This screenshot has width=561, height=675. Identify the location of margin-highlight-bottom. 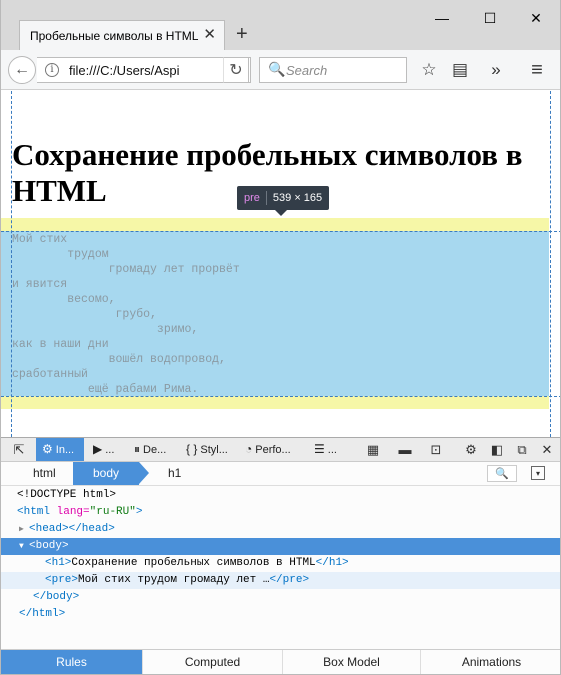
(275, 402).